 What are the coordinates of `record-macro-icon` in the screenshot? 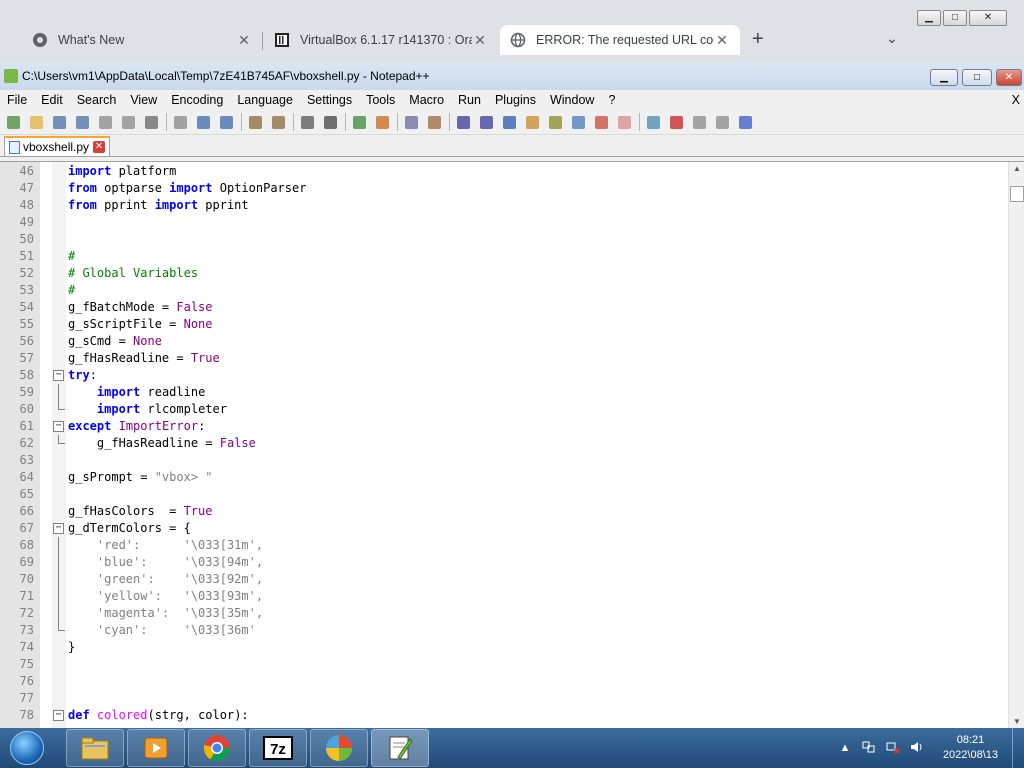 It's located at (653, 122).